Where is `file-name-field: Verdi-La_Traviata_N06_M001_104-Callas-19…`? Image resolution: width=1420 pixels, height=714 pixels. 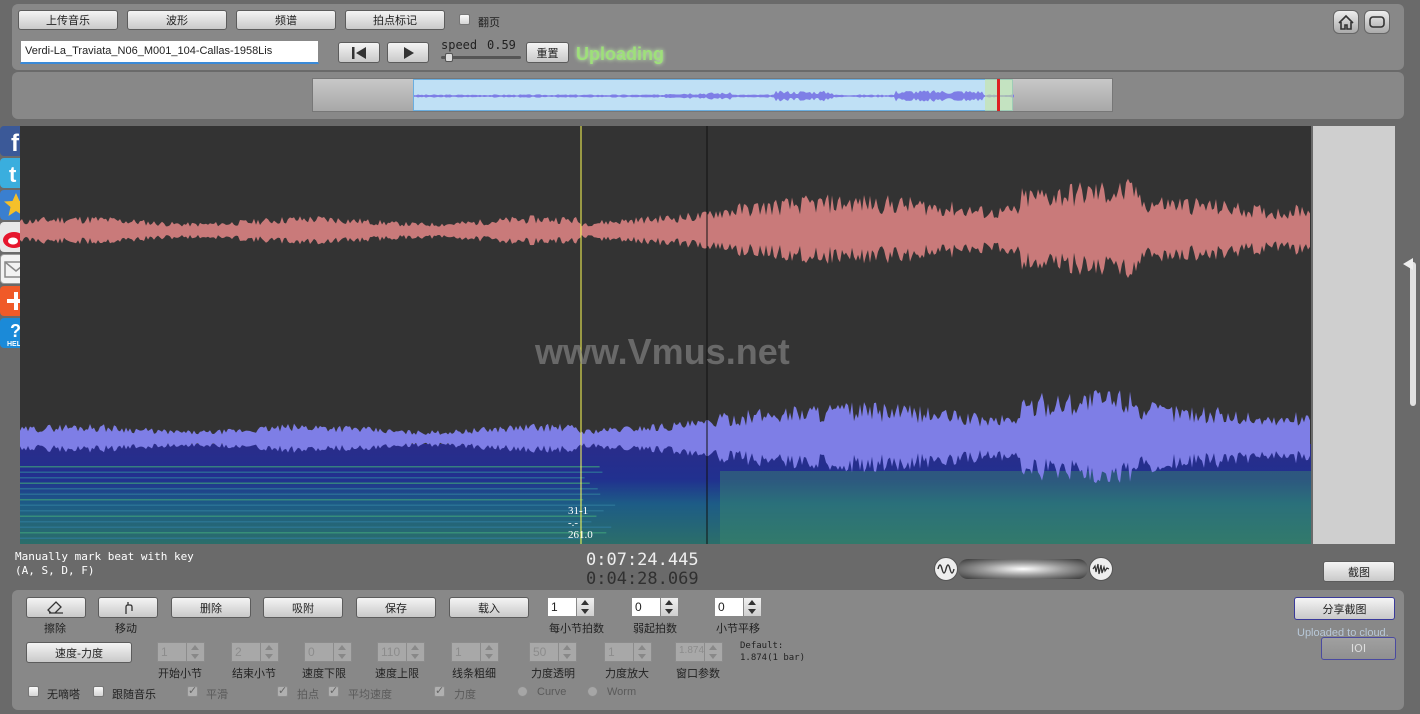 file-name-field: Verdi-La_Traviata_N06_M001_104-Callas-19… is located at coordinates (169, 52).